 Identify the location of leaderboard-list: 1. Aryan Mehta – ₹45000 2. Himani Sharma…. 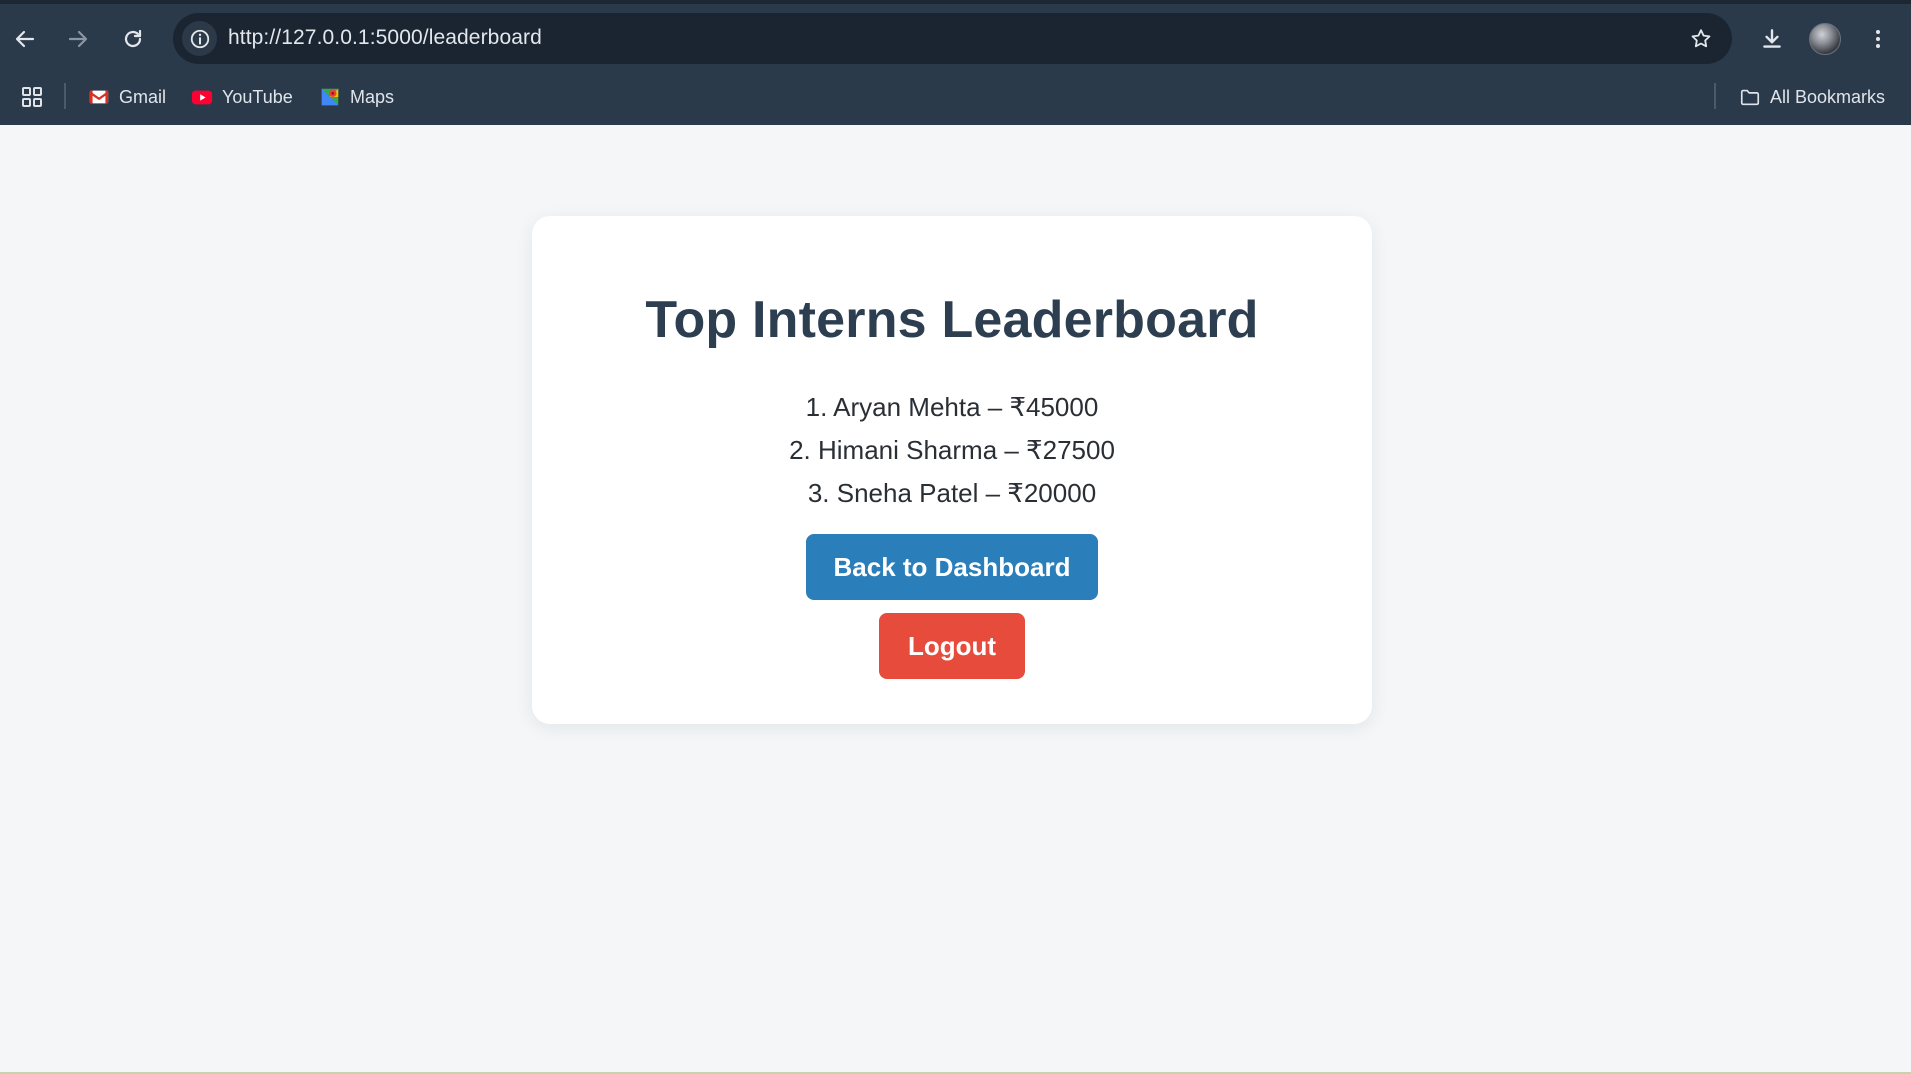
(952, 450).